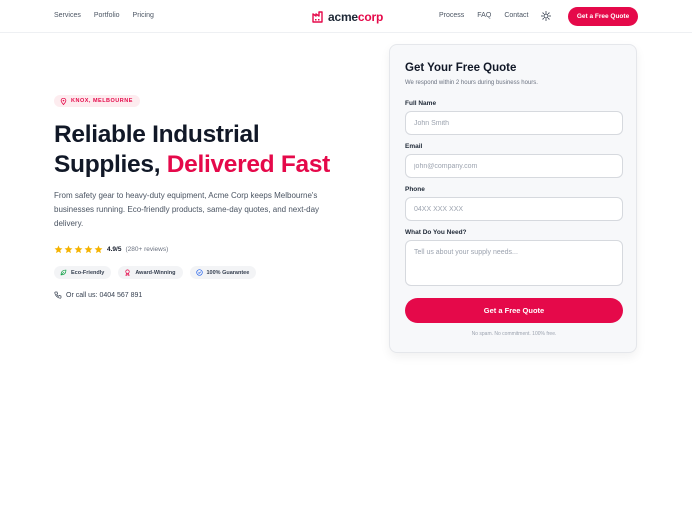 This screenshot has width=692, height=518. Describe the element at coordinates (102, 101) in the screenshot. I see `location-label: KNOX, MELBOURNE` at that location.